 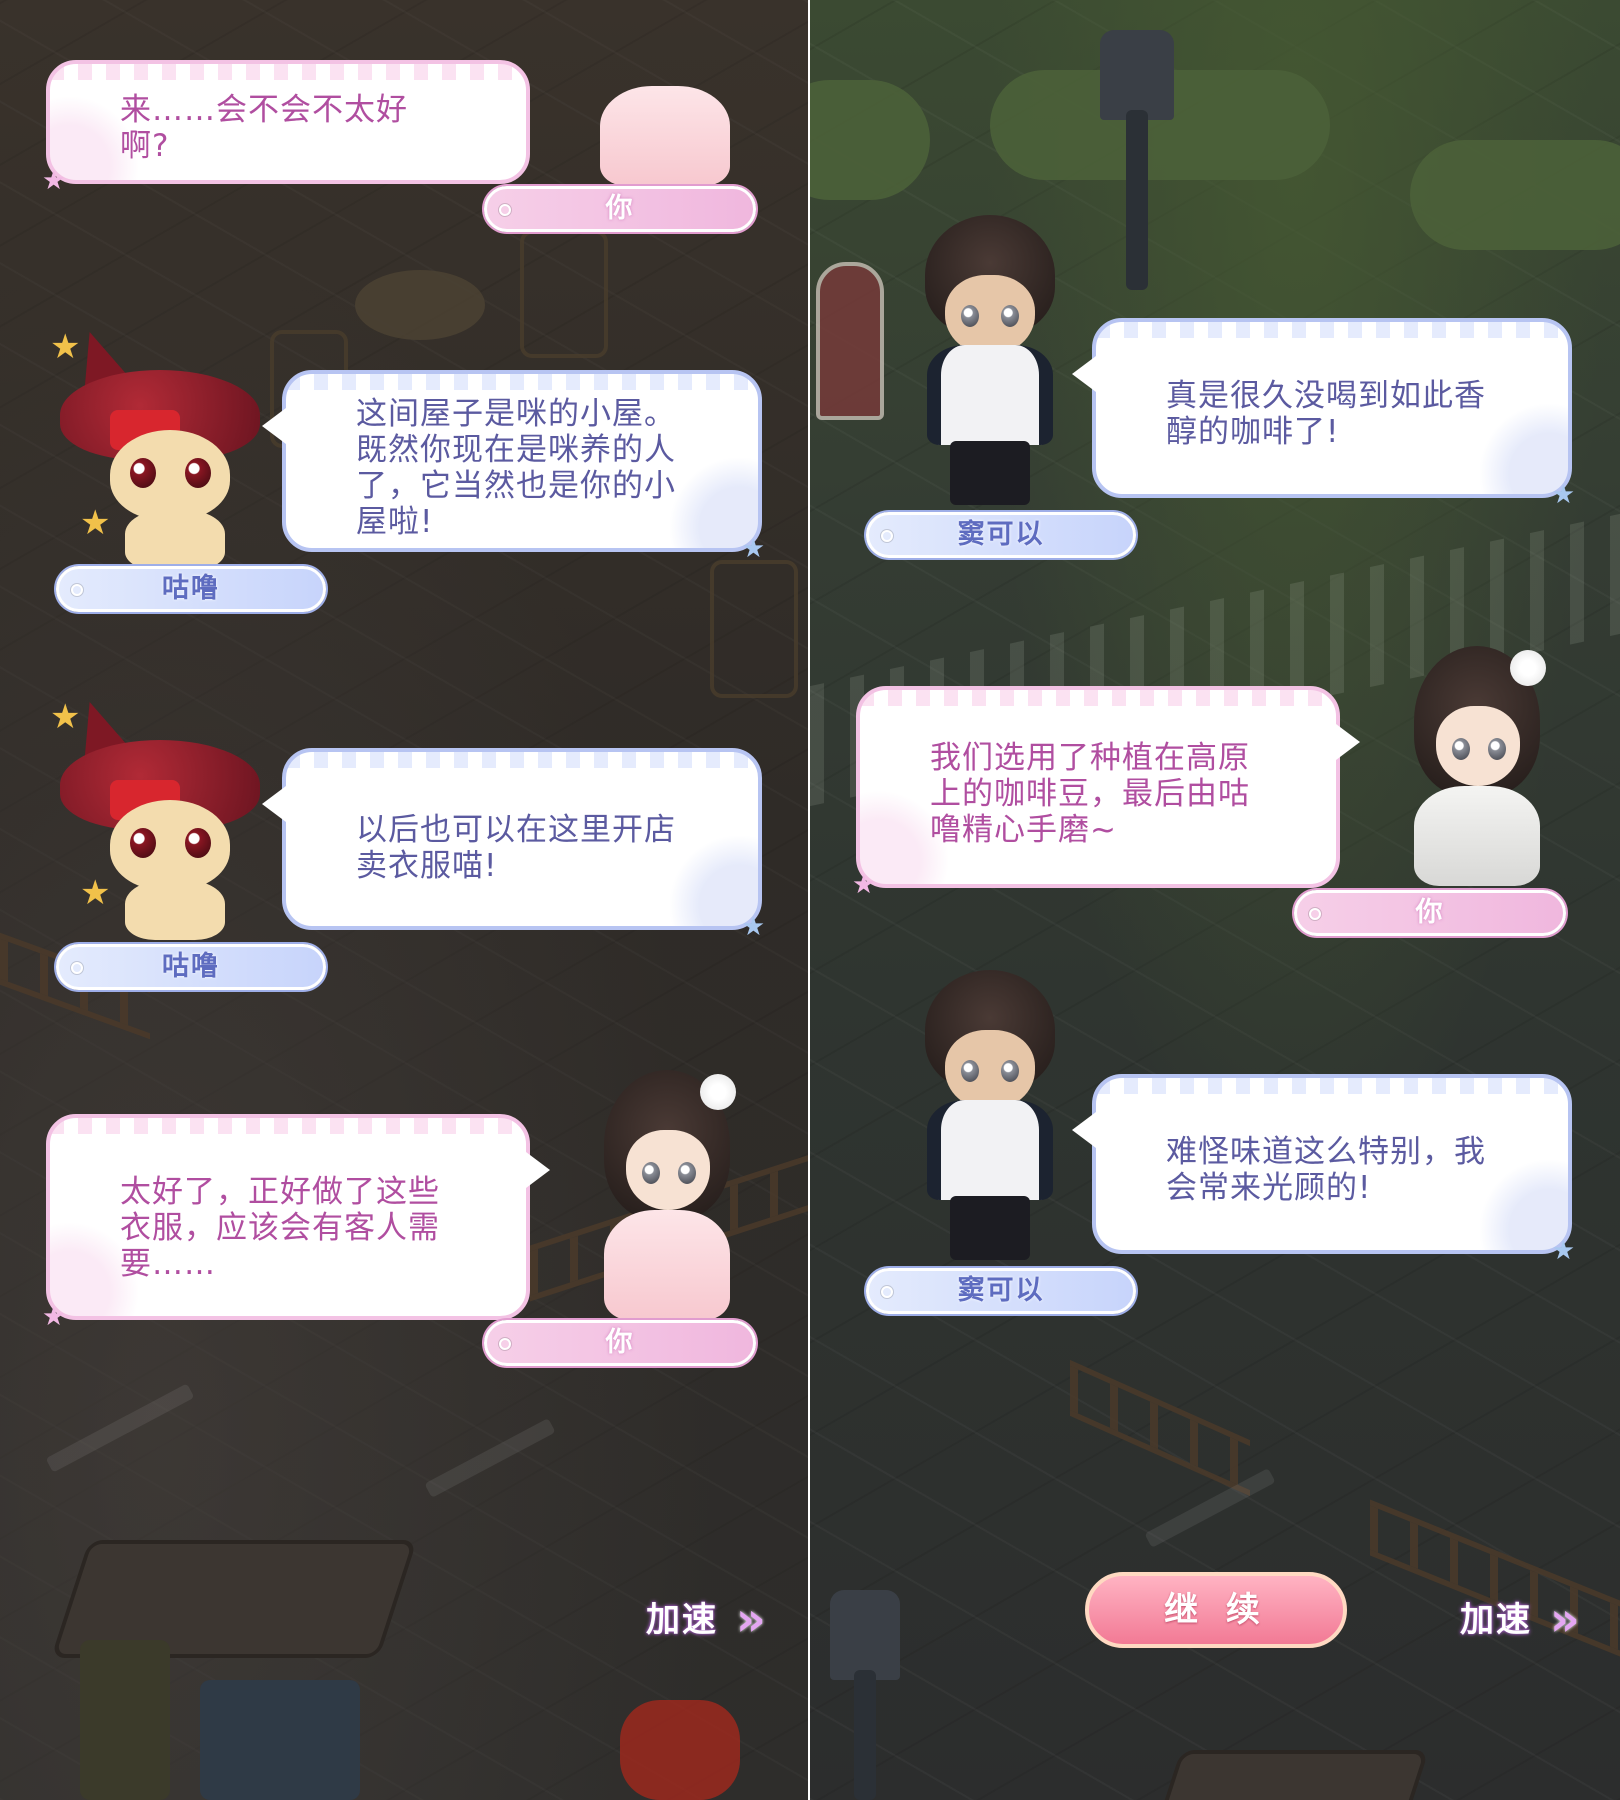 I want to click on dialogue-text: 难怪味道这么特别，我 会常来光顾的!, so click(x=1326, y=1170).